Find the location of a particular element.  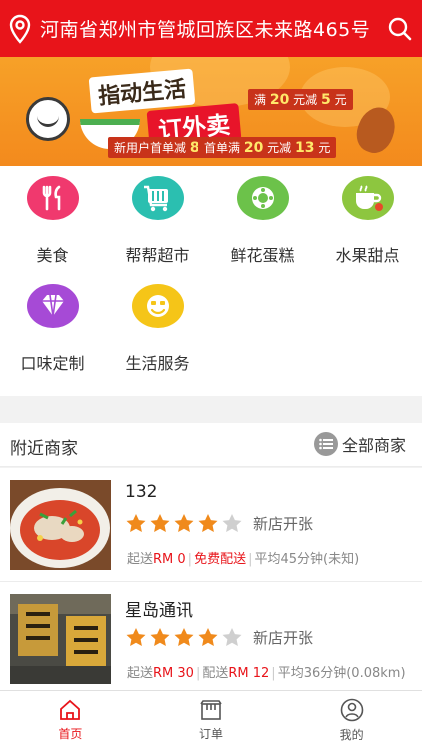

tab-mine: 我的 is located at coordinates (351, 720).